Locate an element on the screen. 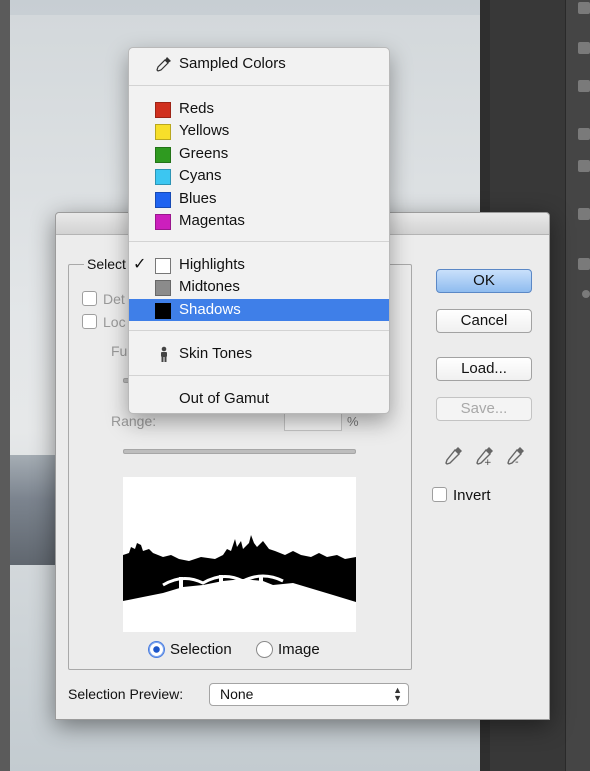 This screenshot has height=771, width=590. selection-preview-thumbnail is located at coordinates (239, 554).